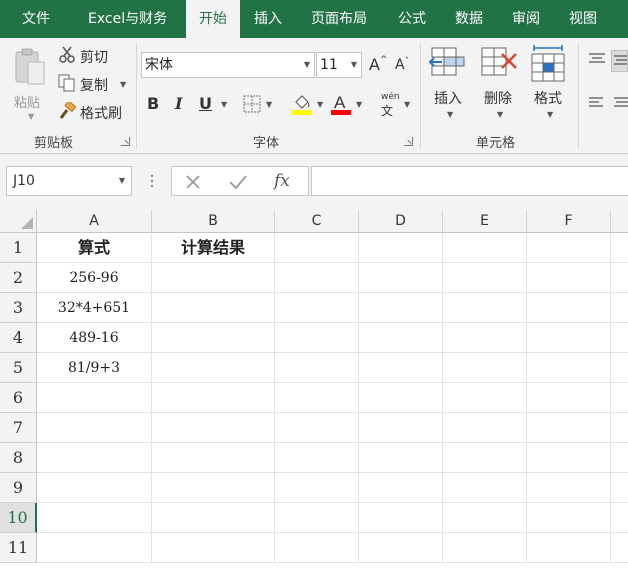  Describe the element at coordinates (569, 221) in the screenshot. I see `column-header-f: F` at that location.